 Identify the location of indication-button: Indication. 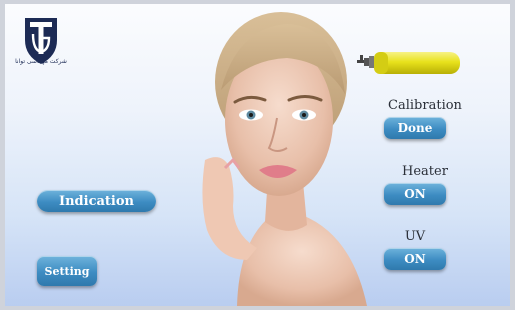
(96, 201).